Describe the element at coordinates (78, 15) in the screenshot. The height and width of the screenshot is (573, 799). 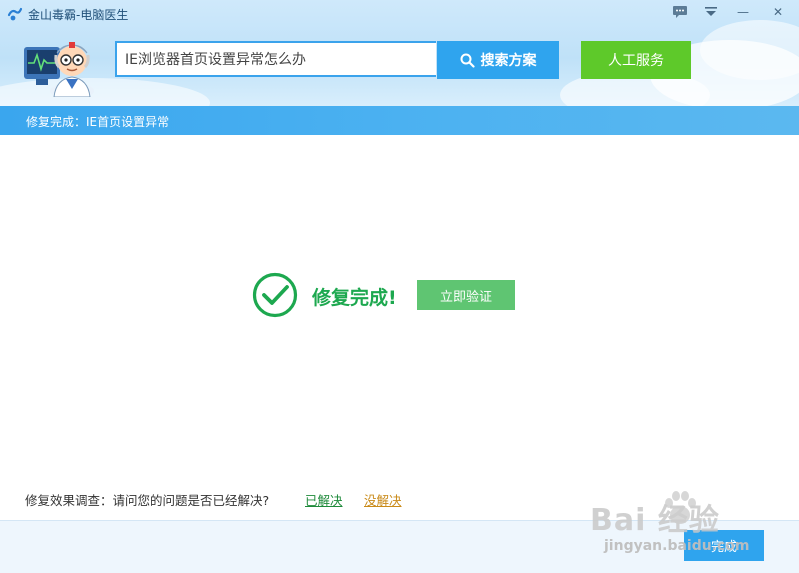
I see `app-title: 金山毒霸-电脑医生` at that location.